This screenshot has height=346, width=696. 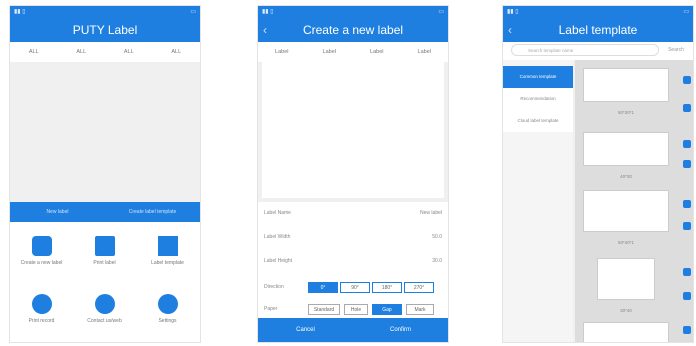 What do you see at coordinates (105, 30) in the screenshot?
I see `page-title: PUTY Label` at bounding box center [105, 30].